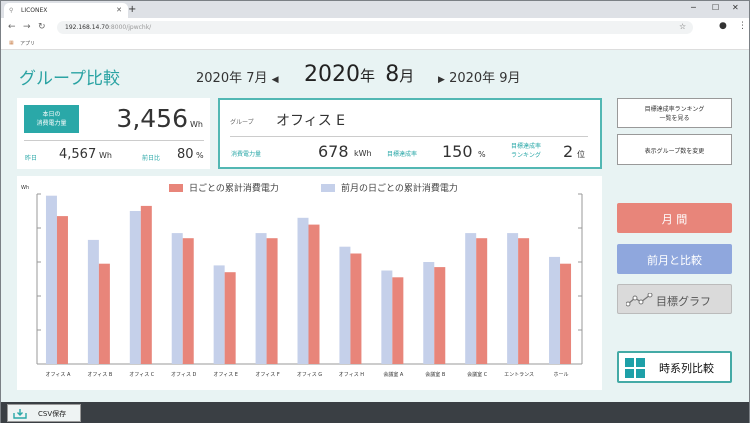 The height and width of the screenshot is (423, 750). I want to click on close-tab-icon: ✕, so click(119, 10).